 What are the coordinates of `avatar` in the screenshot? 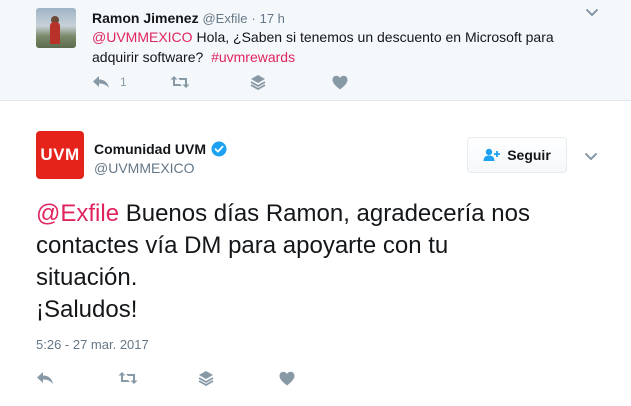 It's located at (56, 28).